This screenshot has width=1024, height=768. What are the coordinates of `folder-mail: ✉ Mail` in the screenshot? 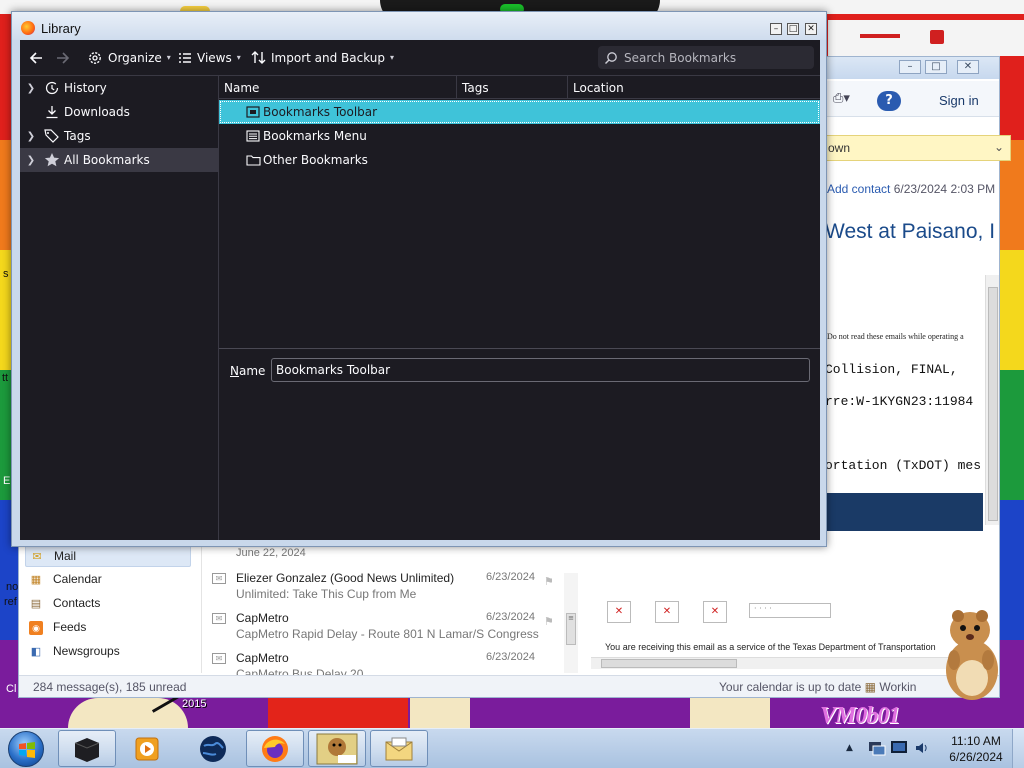 It's located at (108, 556).